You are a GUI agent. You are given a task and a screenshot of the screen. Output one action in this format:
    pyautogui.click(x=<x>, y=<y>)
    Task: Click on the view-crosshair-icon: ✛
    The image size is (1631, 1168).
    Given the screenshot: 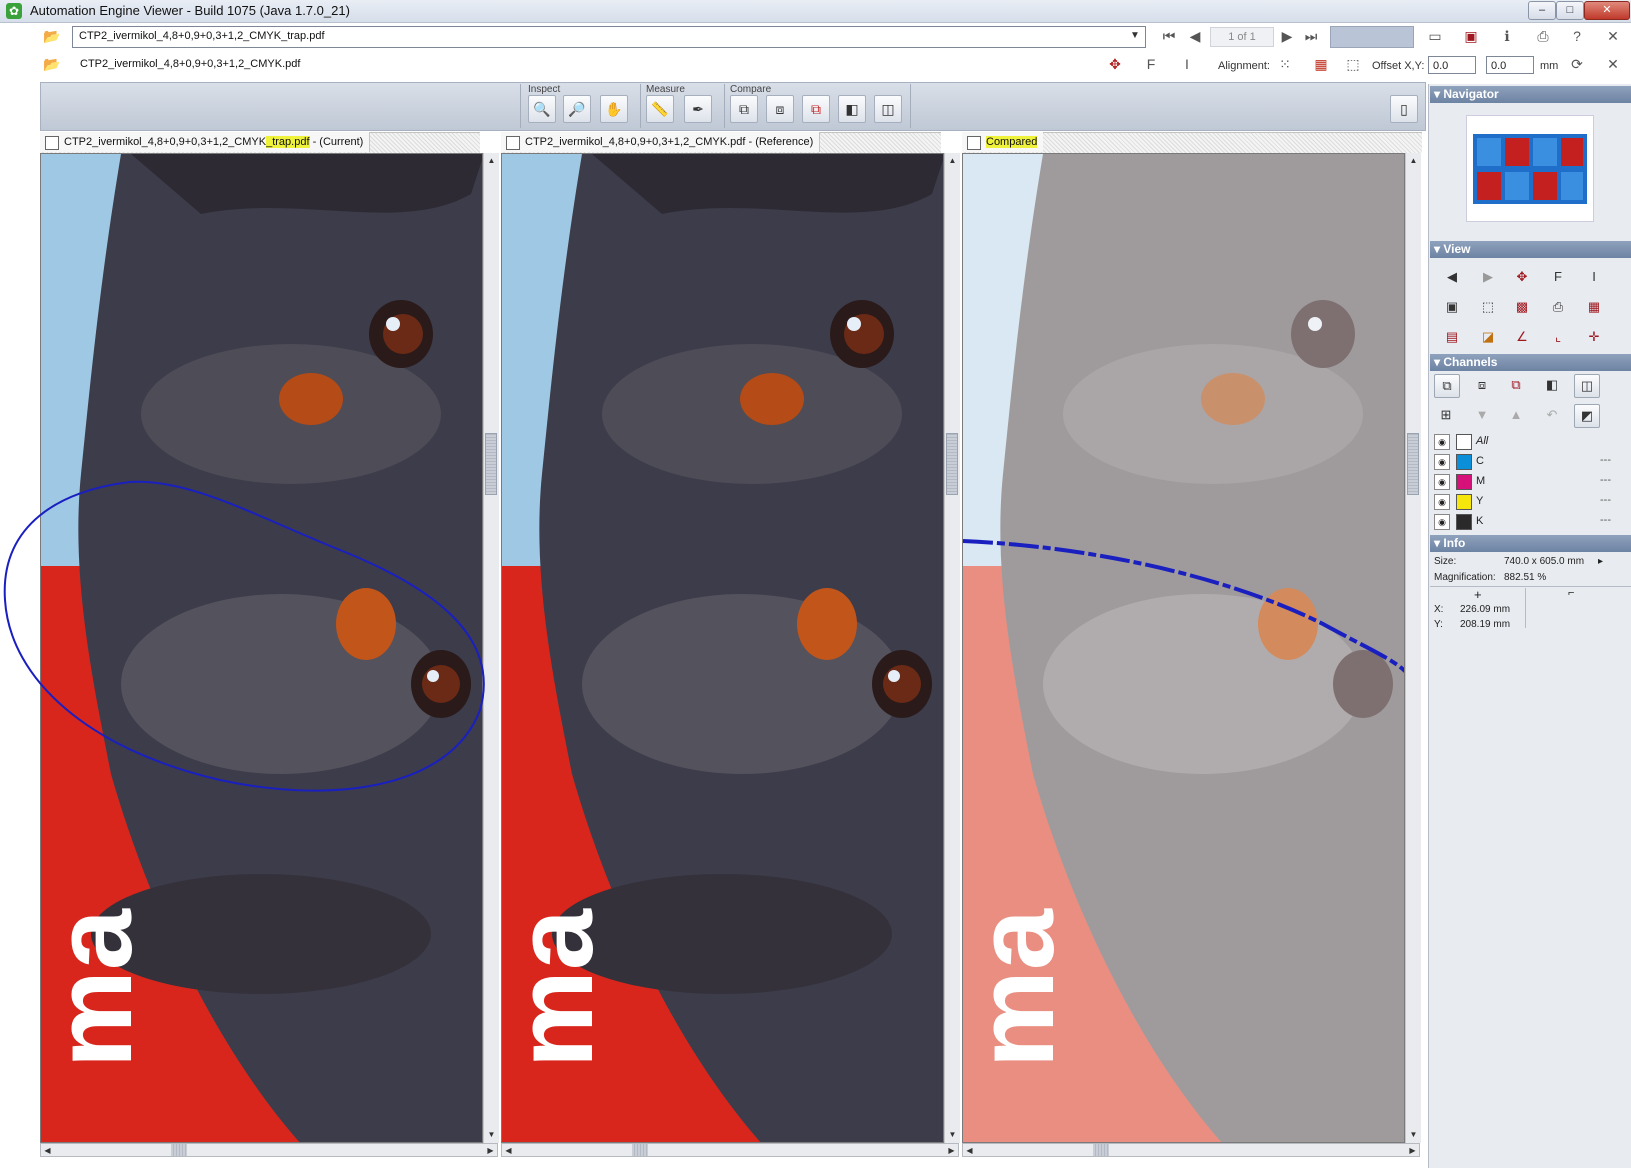 What is the action you would take?
    pyautogui.click(x=1594, y=337)
    